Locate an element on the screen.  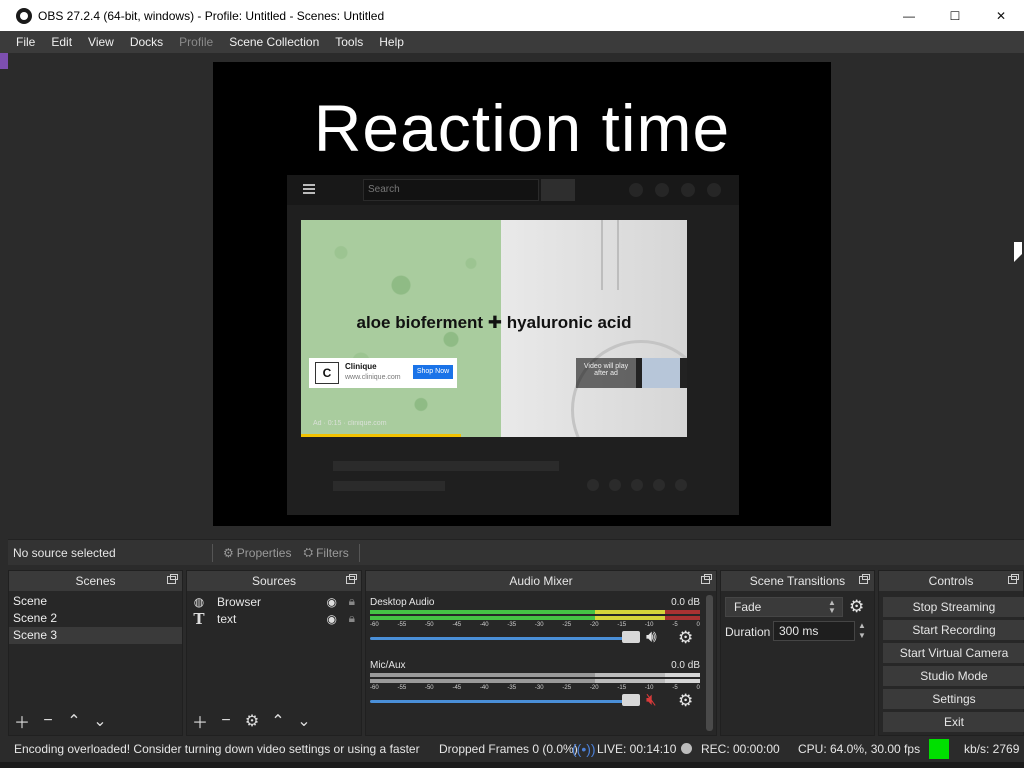
source-name: Browser is located at coordinates (239, 601).